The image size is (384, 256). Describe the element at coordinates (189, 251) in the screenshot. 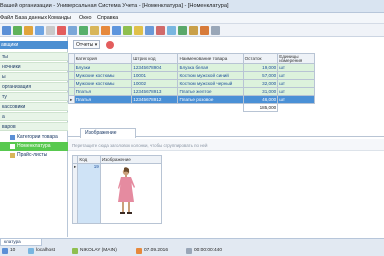

I see `clock-icon` at that location.